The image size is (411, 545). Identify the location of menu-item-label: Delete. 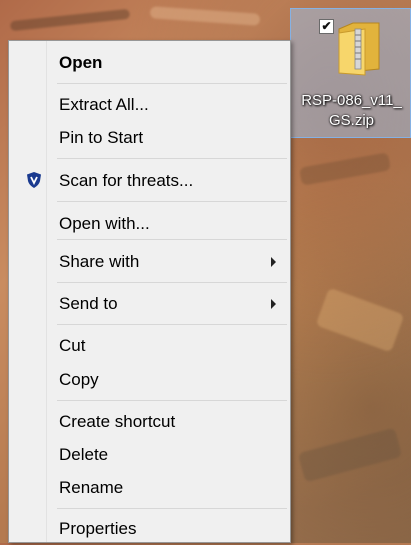
(84, 454).